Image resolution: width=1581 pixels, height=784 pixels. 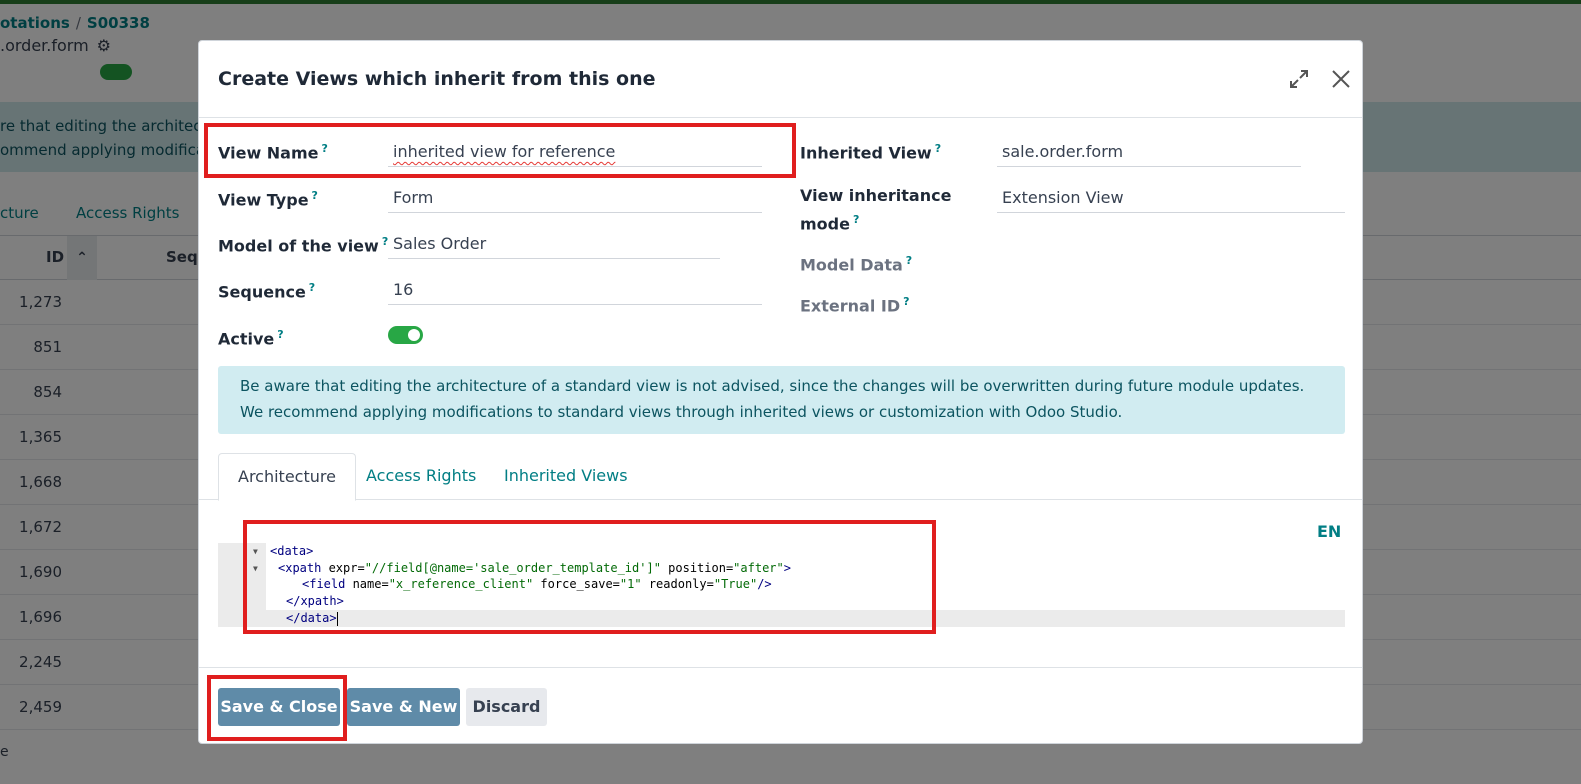 What do you see at coordinates (405, 335) in the screenshot?
I see `active-toggle` at bounding box center [405, 335].